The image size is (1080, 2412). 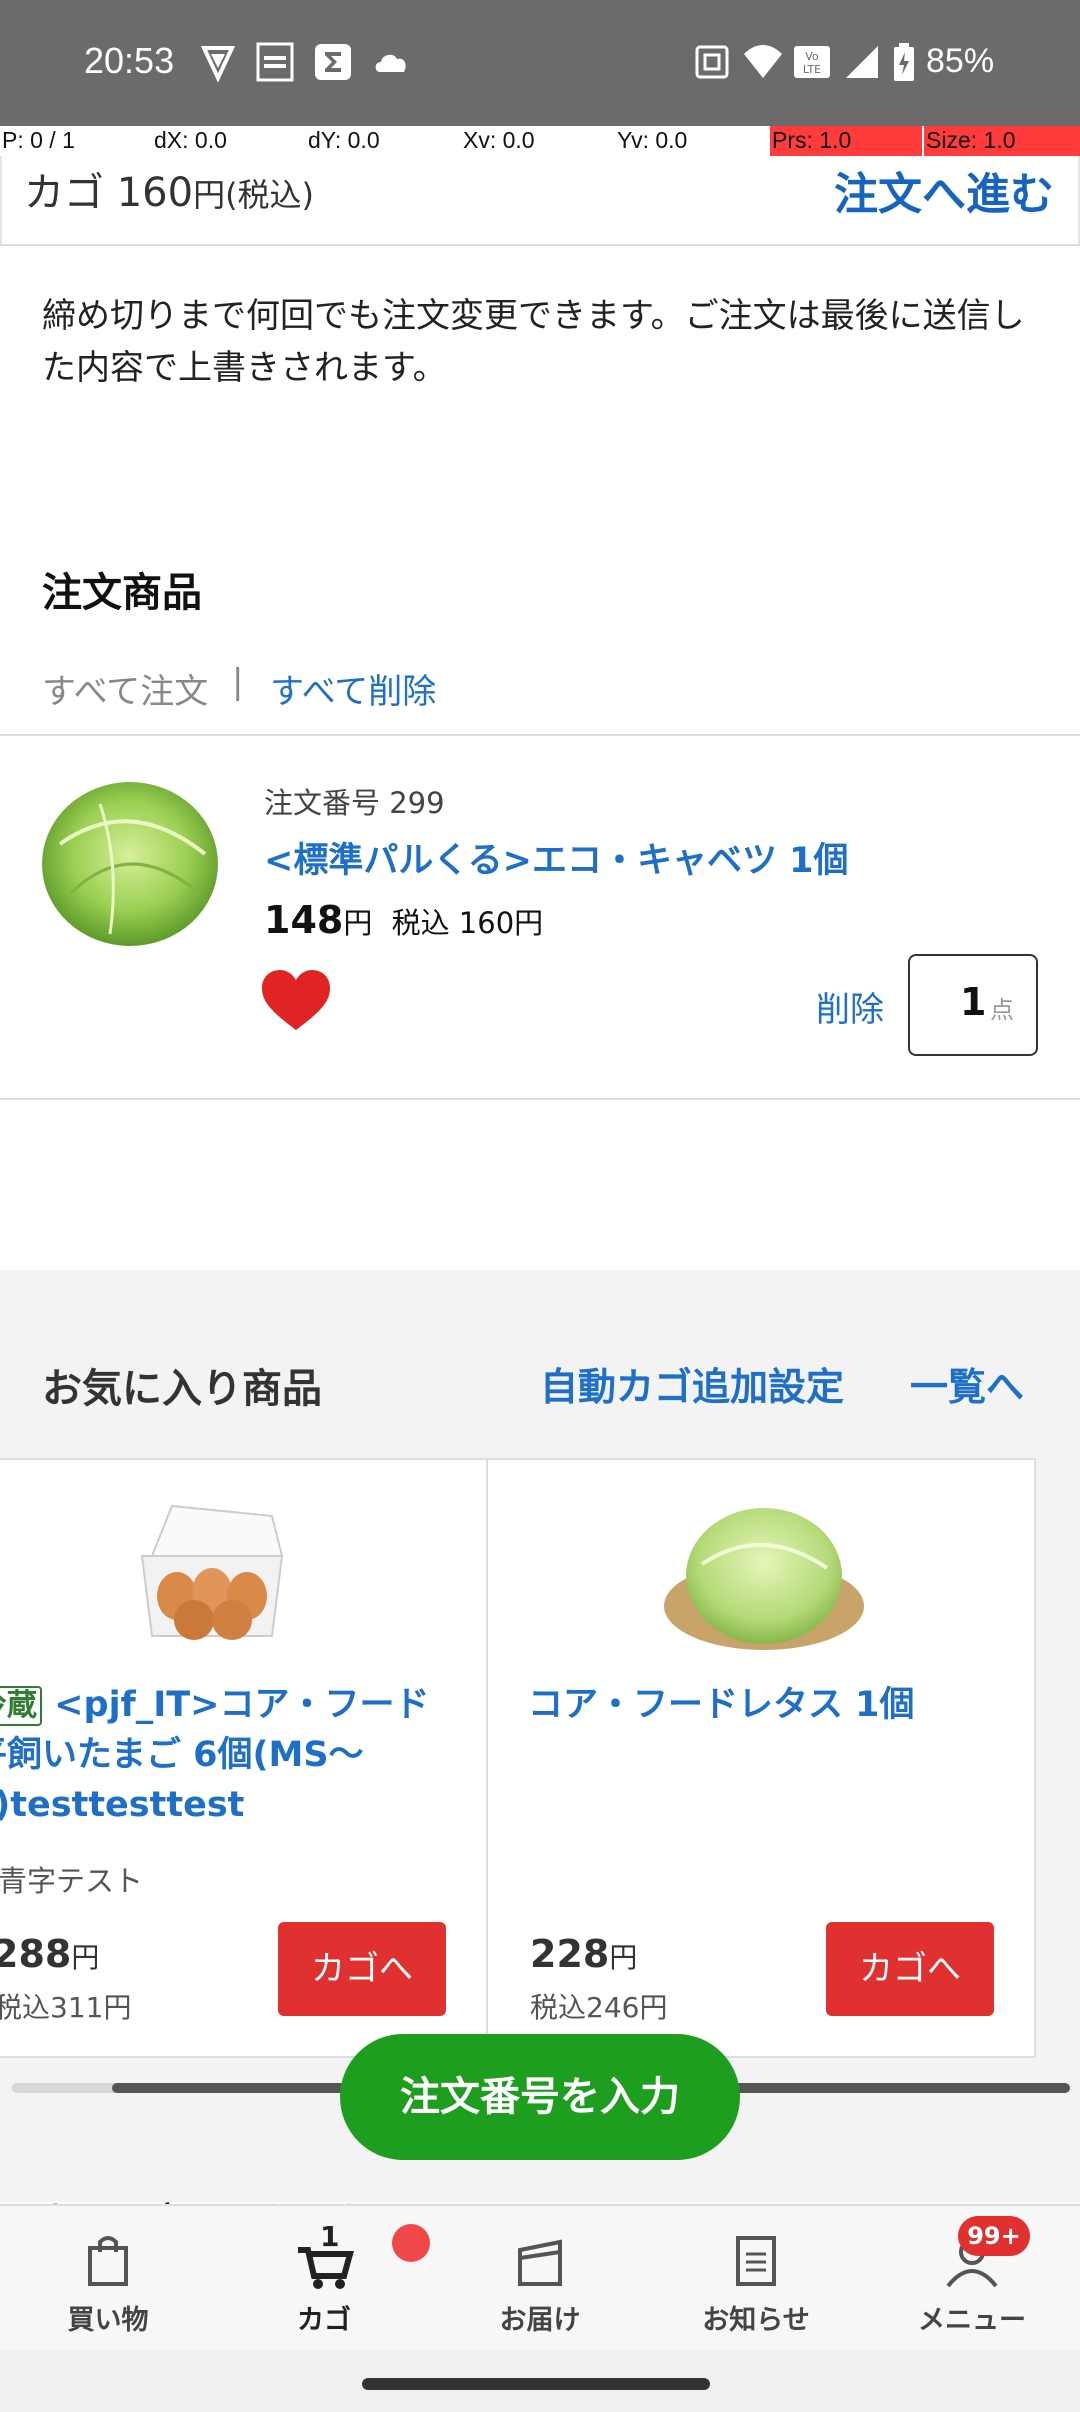 I want to click on shopping-bag-icon, so click(x=108, y=2261).